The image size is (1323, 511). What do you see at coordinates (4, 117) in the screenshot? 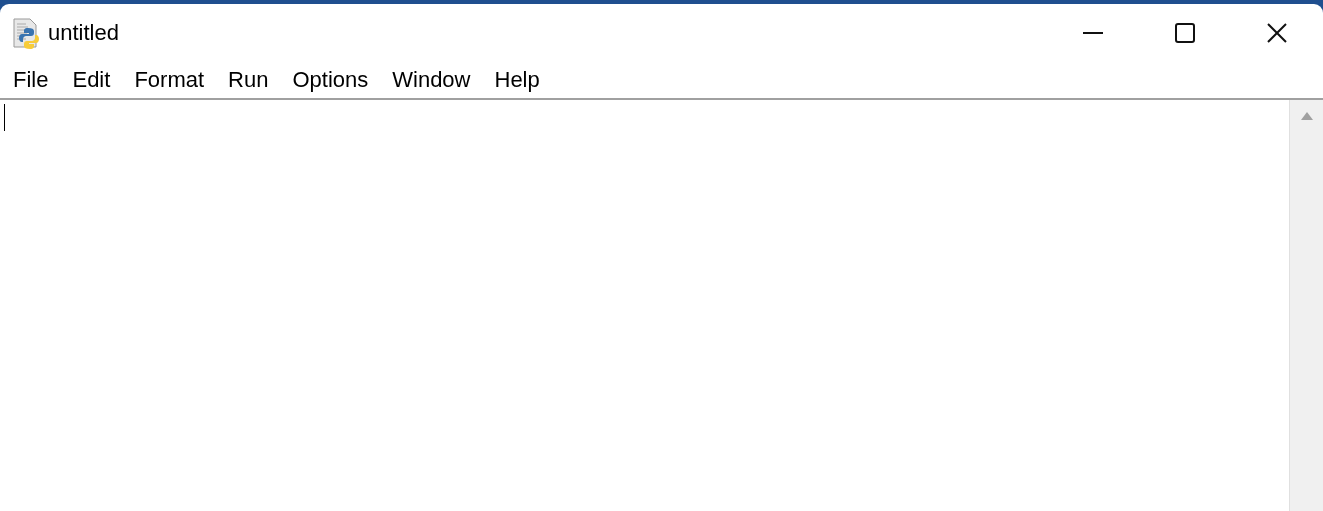
I see `text-cursor` at bounding box center [4, 117].